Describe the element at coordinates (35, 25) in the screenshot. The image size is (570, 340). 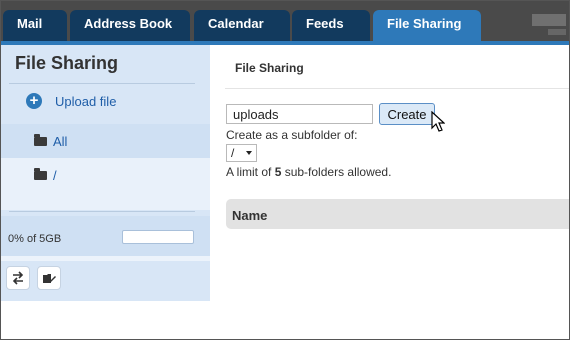
I see `tab-mail: Mail` at that location.